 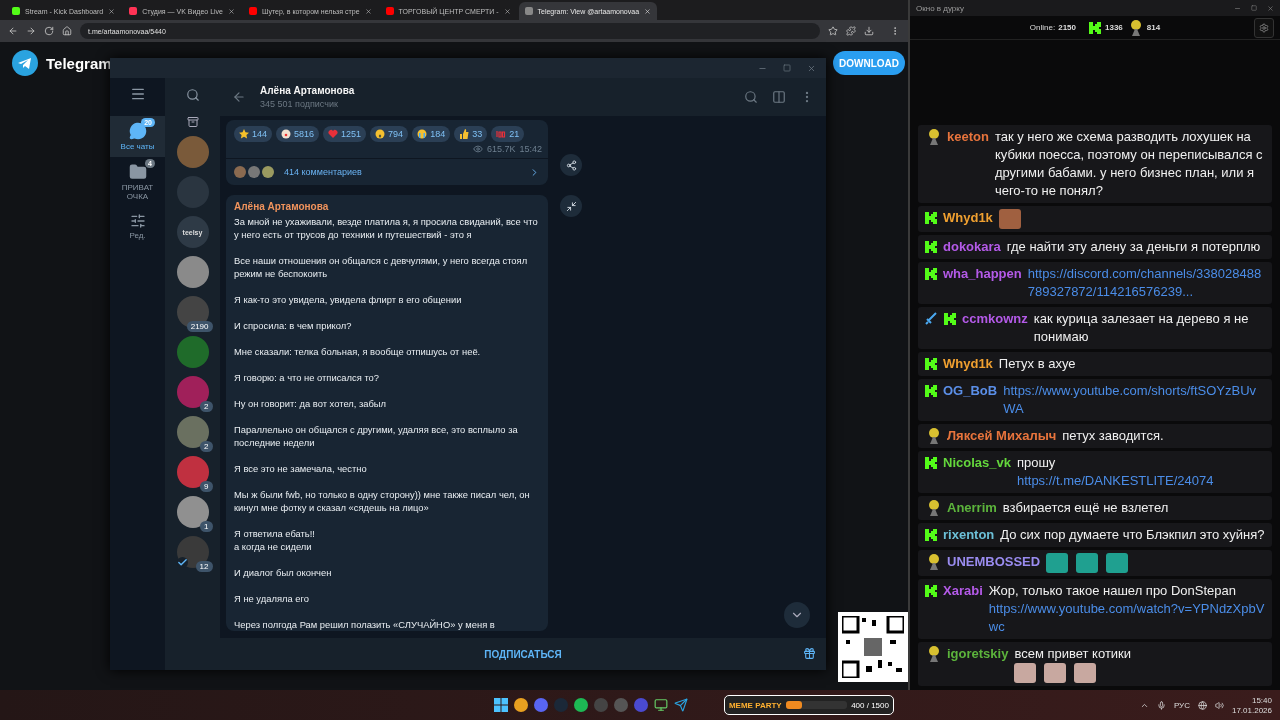 I want to click on collapse-button, so click(x=571, y=206).